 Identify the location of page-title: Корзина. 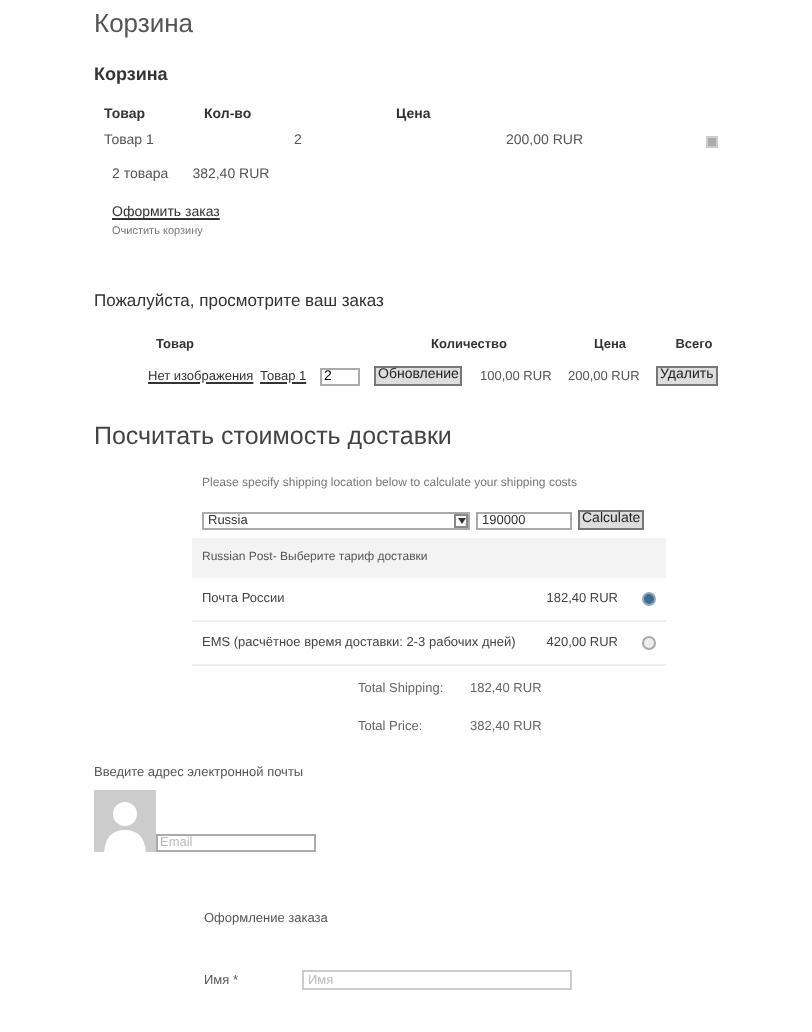
(145, 25).